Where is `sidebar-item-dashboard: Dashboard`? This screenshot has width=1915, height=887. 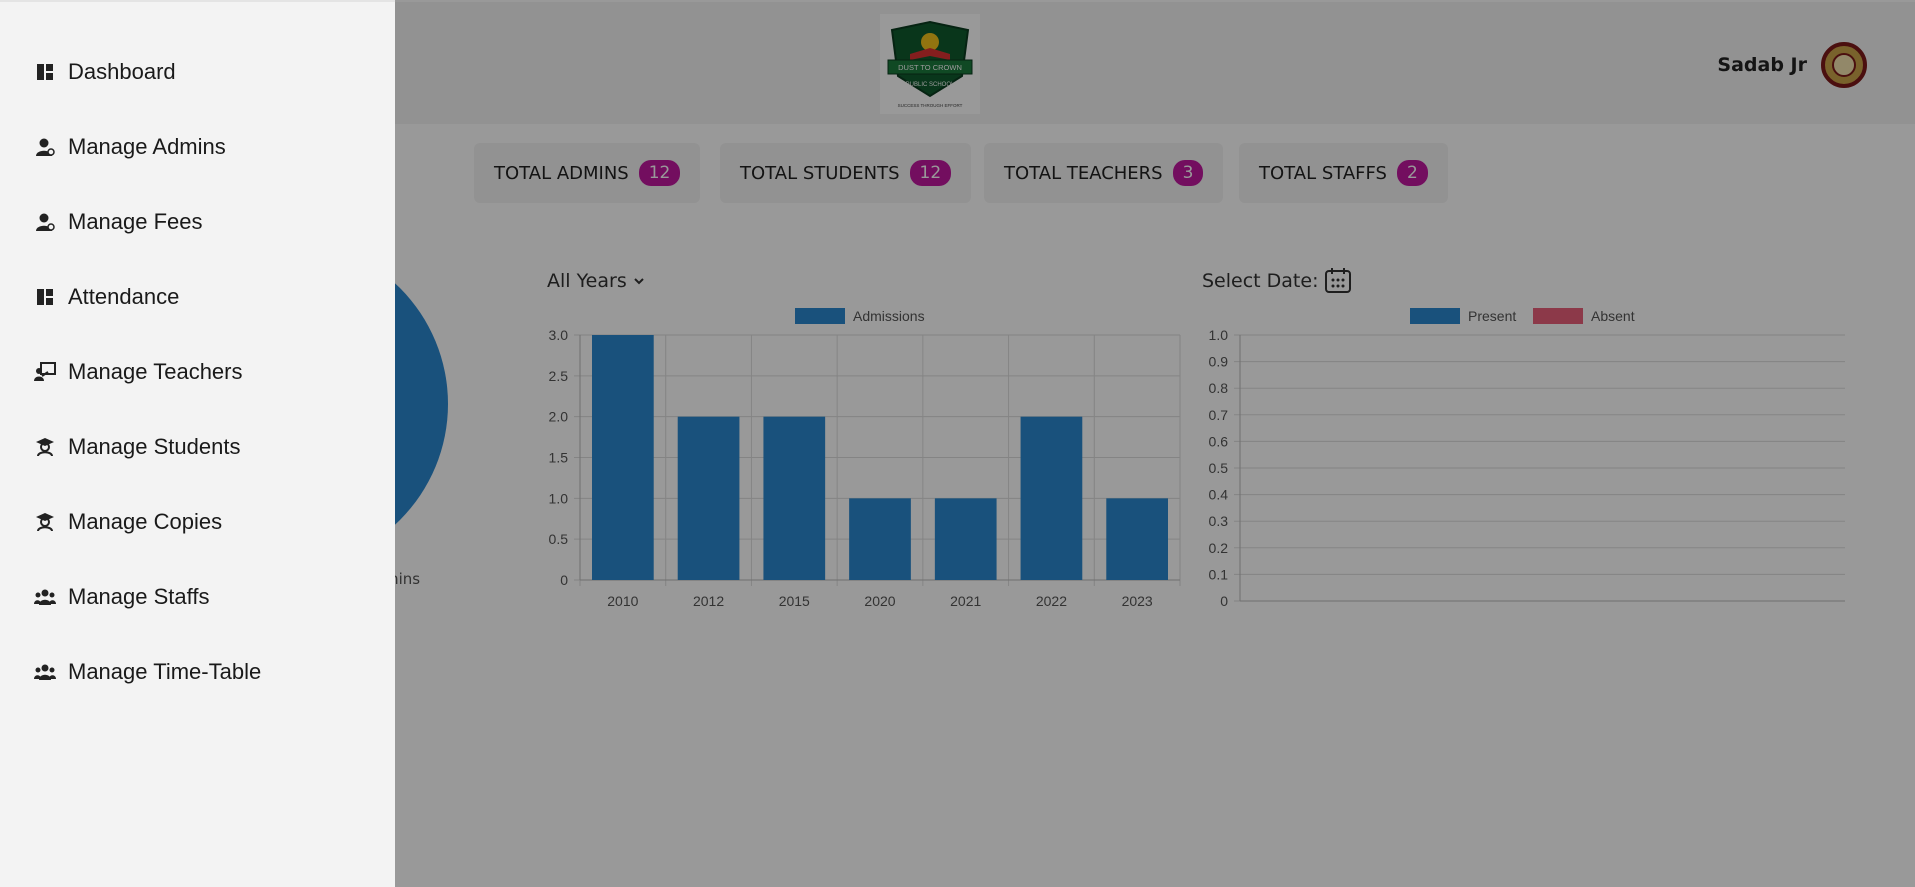
sidebar-item-dashboard: Dashboard is located at coordinates (105, 72).